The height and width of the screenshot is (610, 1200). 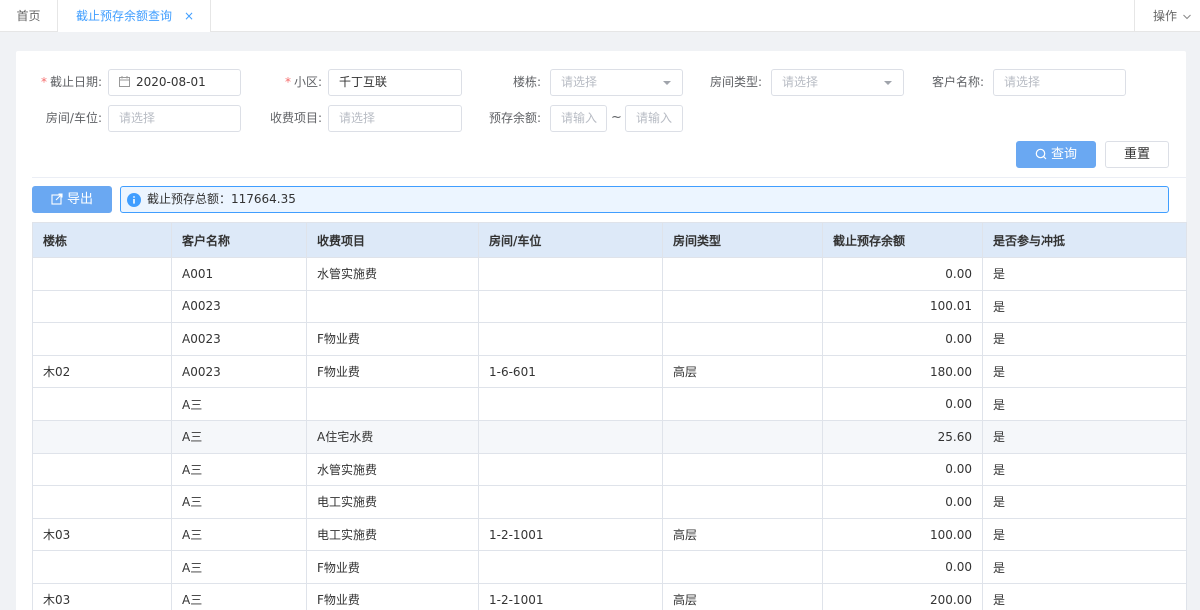 I want to click on query-button-label: 查询, so click(x=1063, y=154).